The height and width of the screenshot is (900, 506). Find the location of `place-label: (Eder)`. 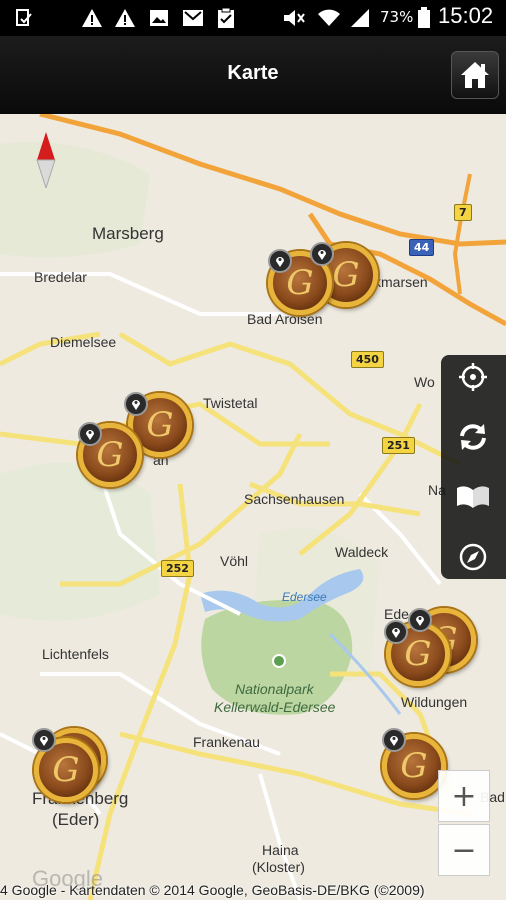

place-label: (Eder) is located at coordinates (76, 819).